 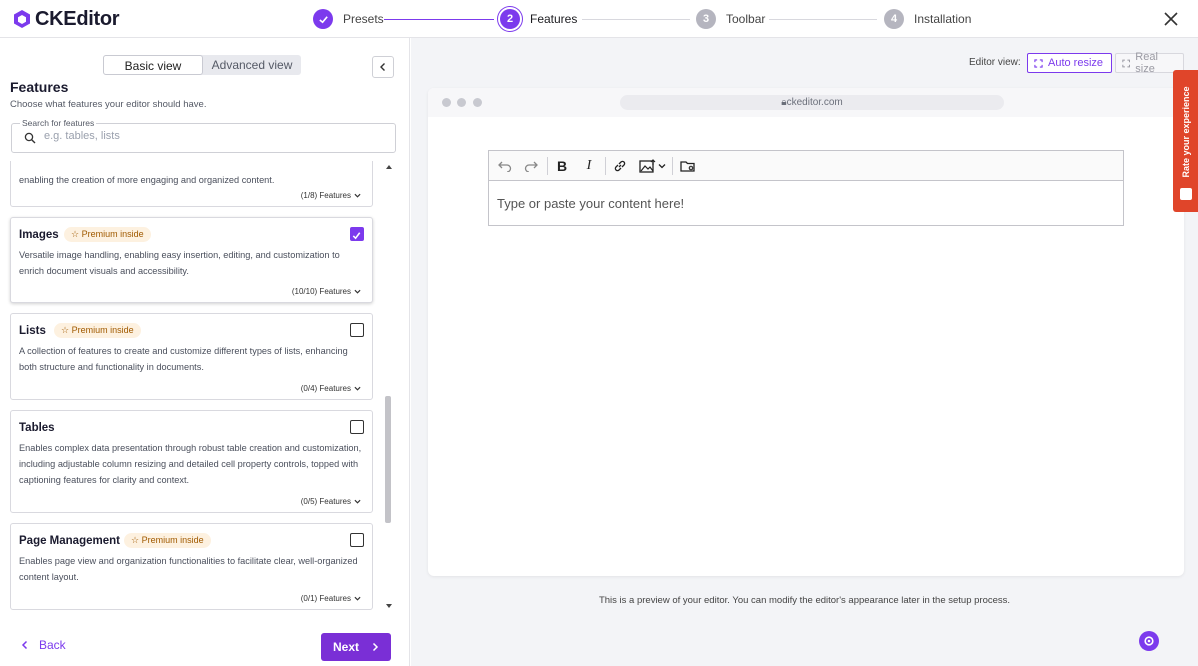 I want to click on collapse-panel-button, so click(x=383, y=67).